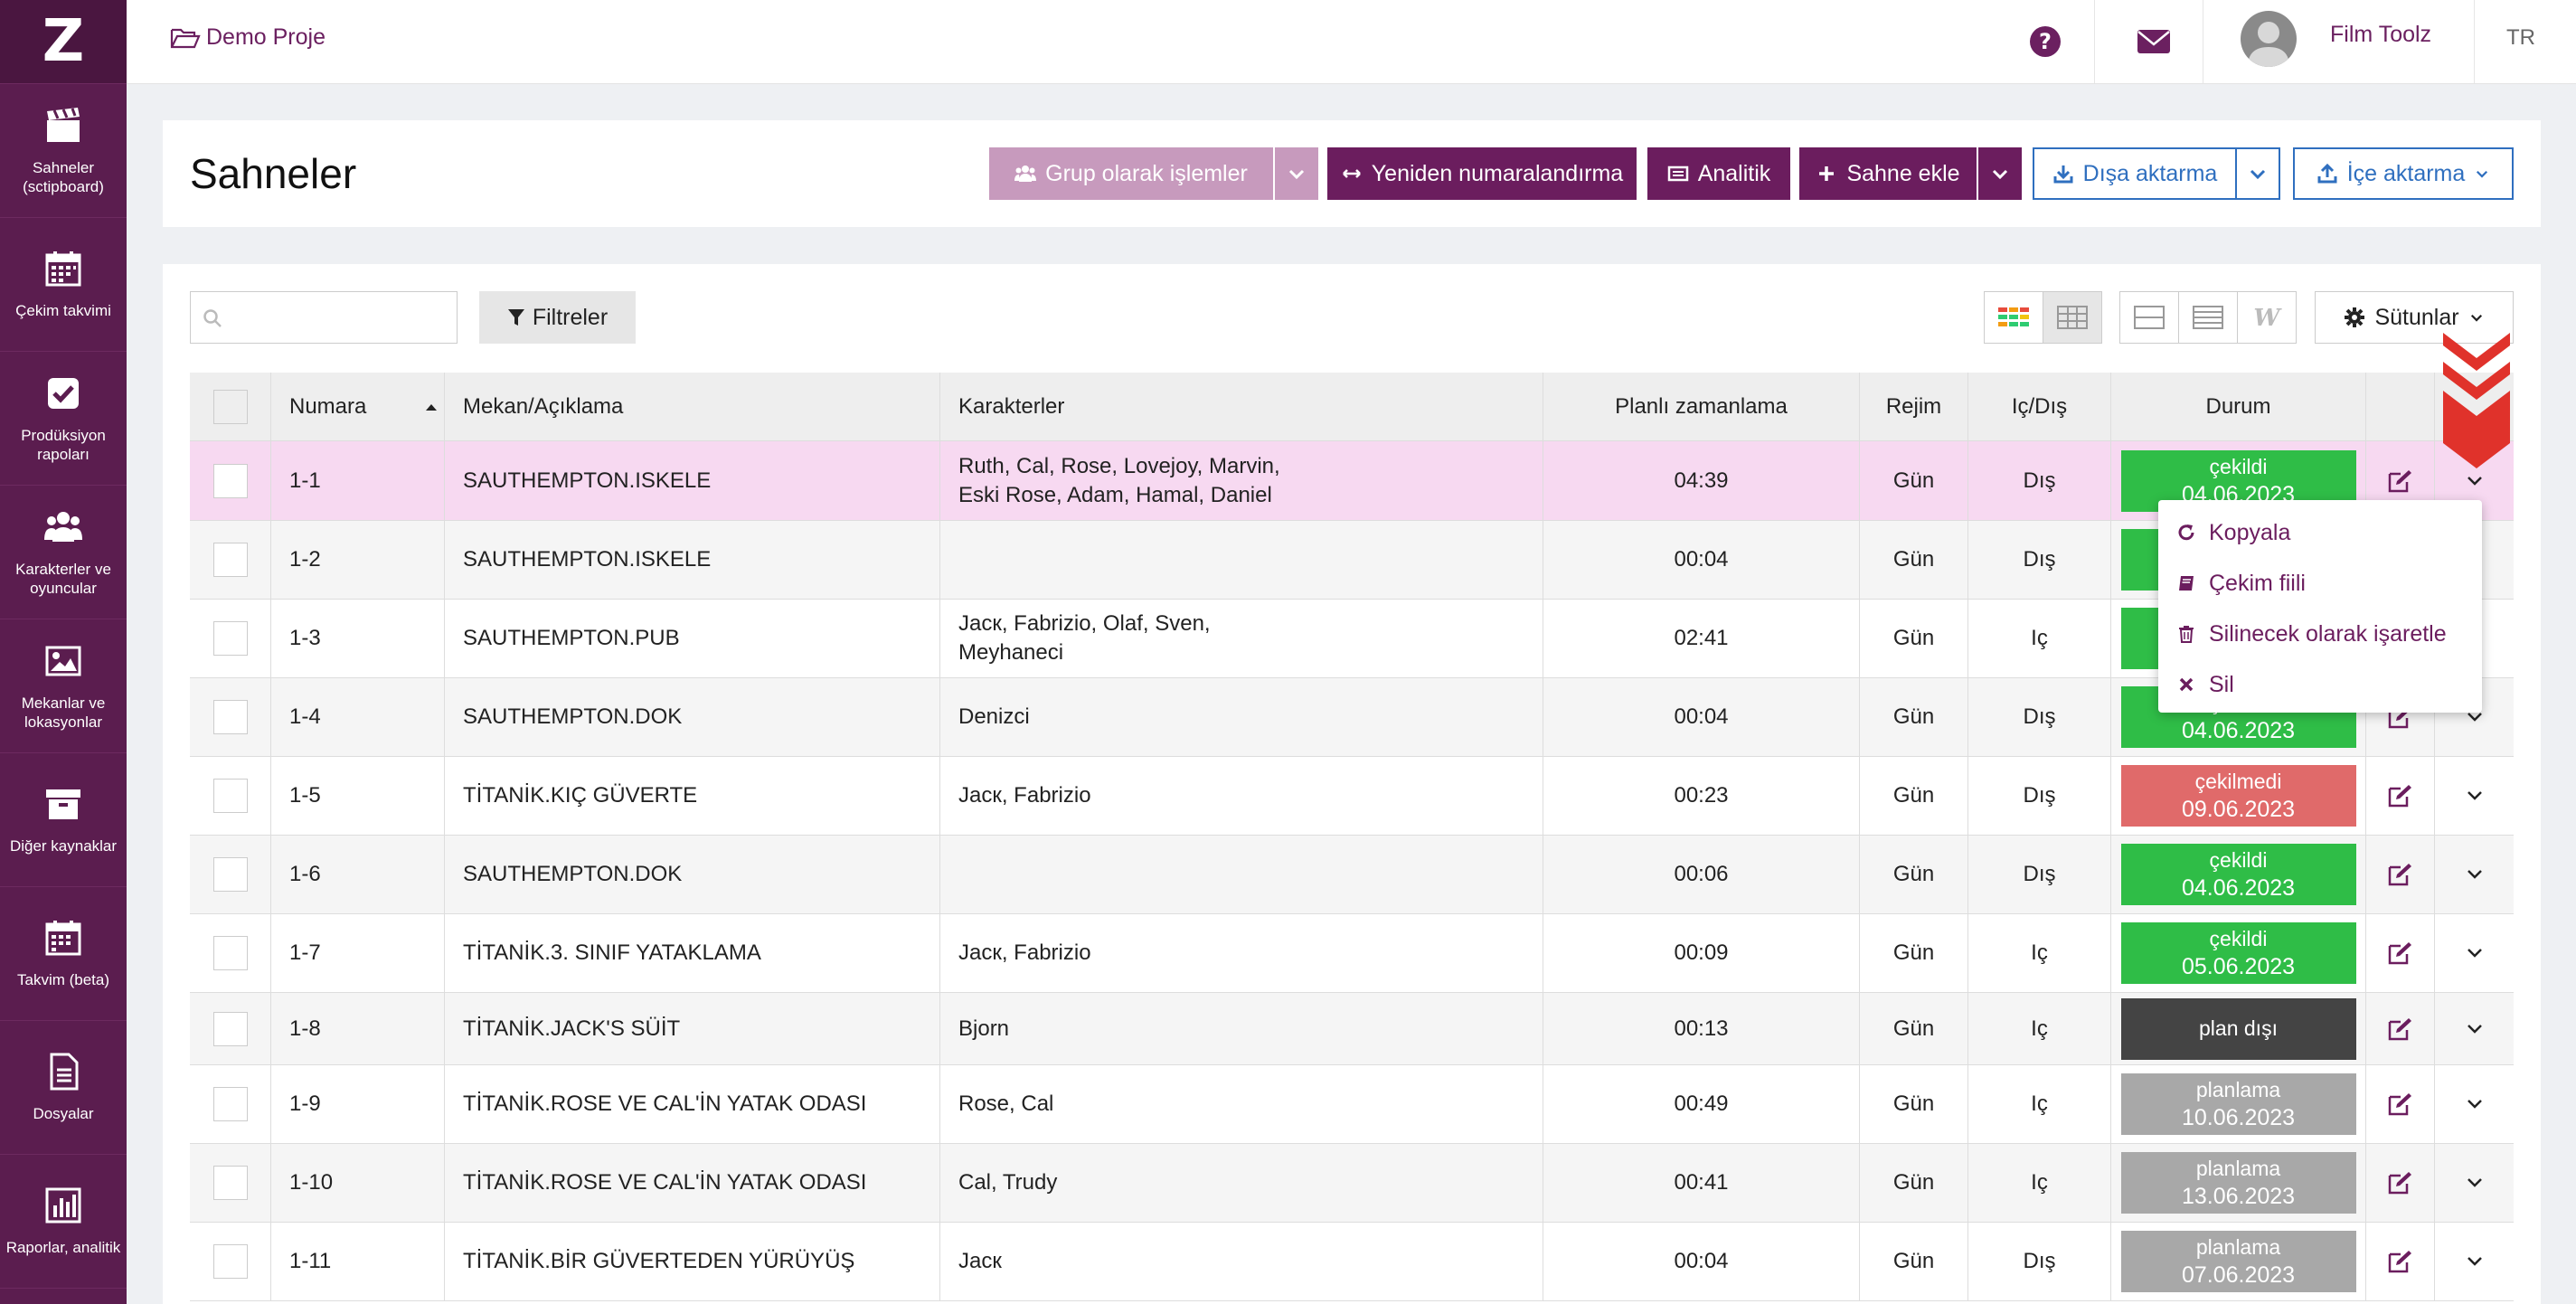 The image size is (2576, 1304). I want to click on calendar-icon, so click(63, 269).